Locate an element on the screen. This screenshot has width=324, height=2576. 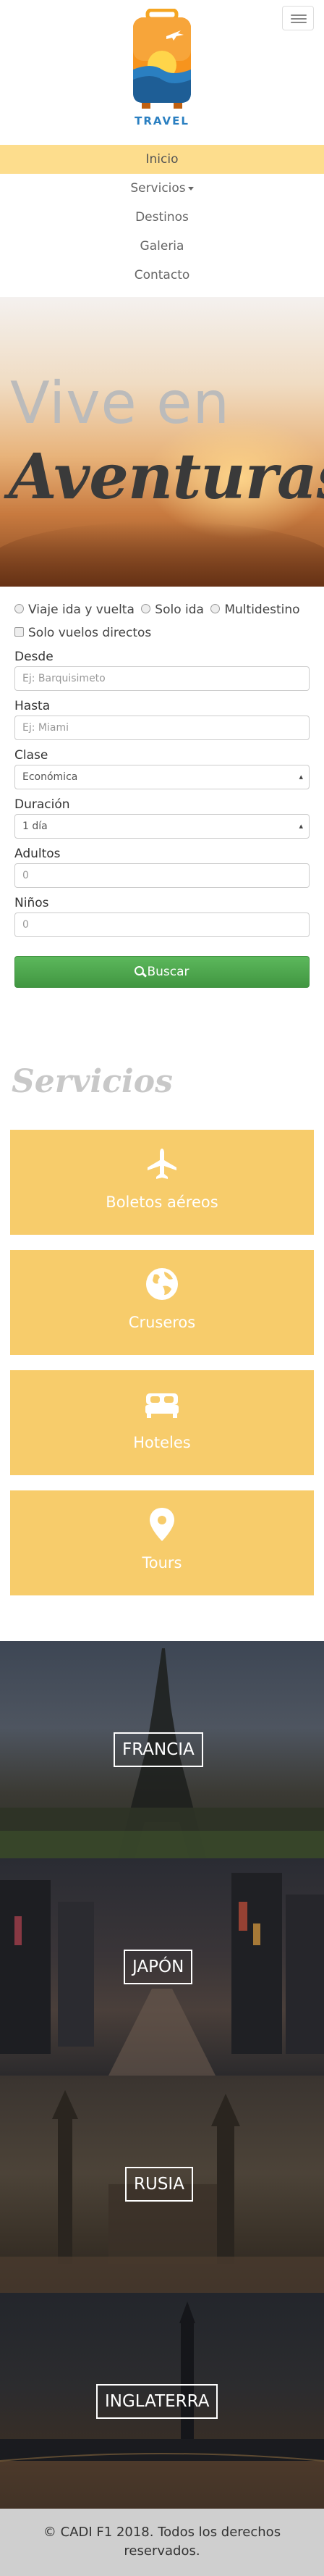
destination-label: RUSIA is located at coordinates (159, 2184).